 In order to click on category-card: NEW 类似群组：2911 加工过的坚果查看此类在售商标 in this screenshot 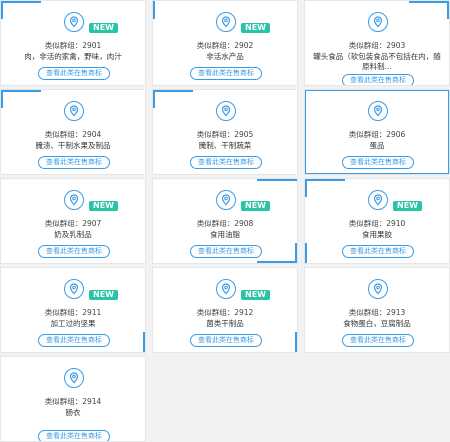, I will do `click(73, 310)`.